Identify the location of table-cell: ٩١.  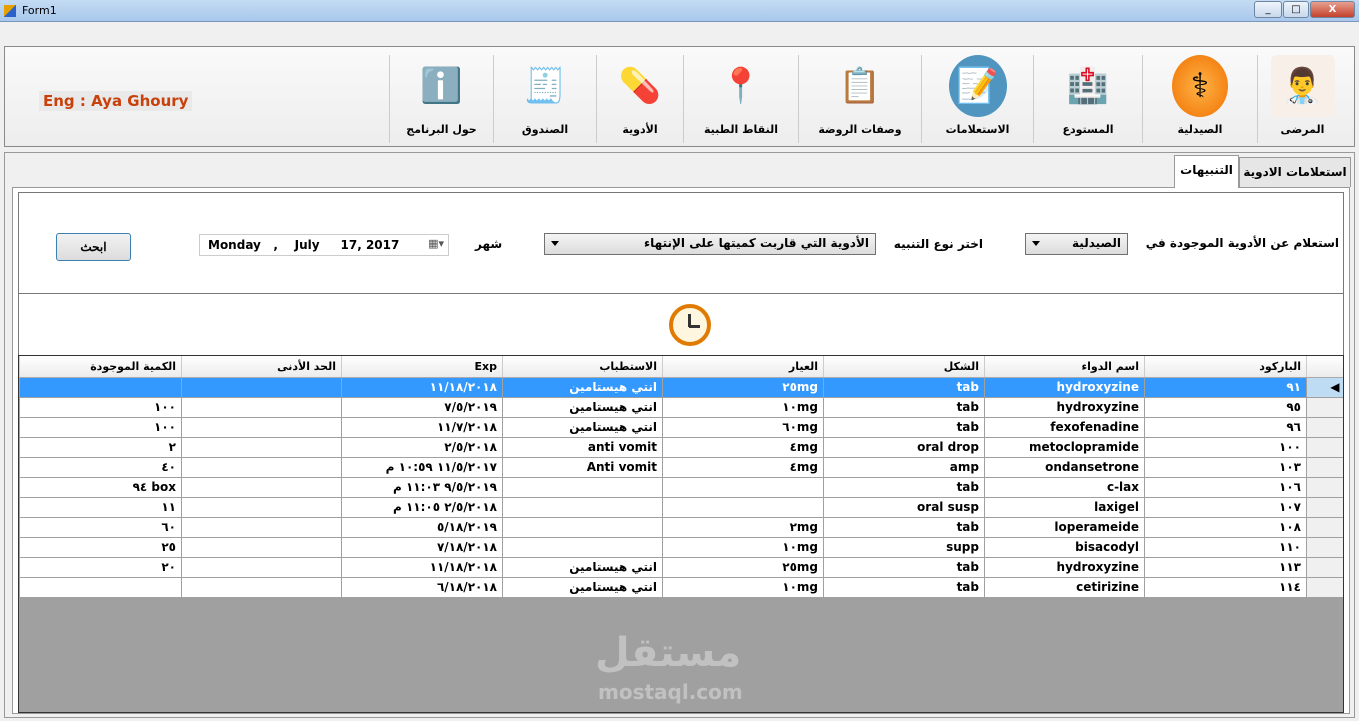
(1225, 387).